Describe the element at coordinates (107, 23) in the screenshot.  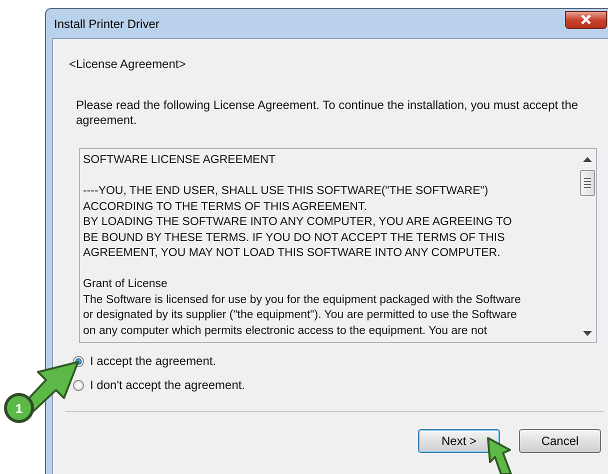
I see `window-title: Install Printer Driver` at that location.